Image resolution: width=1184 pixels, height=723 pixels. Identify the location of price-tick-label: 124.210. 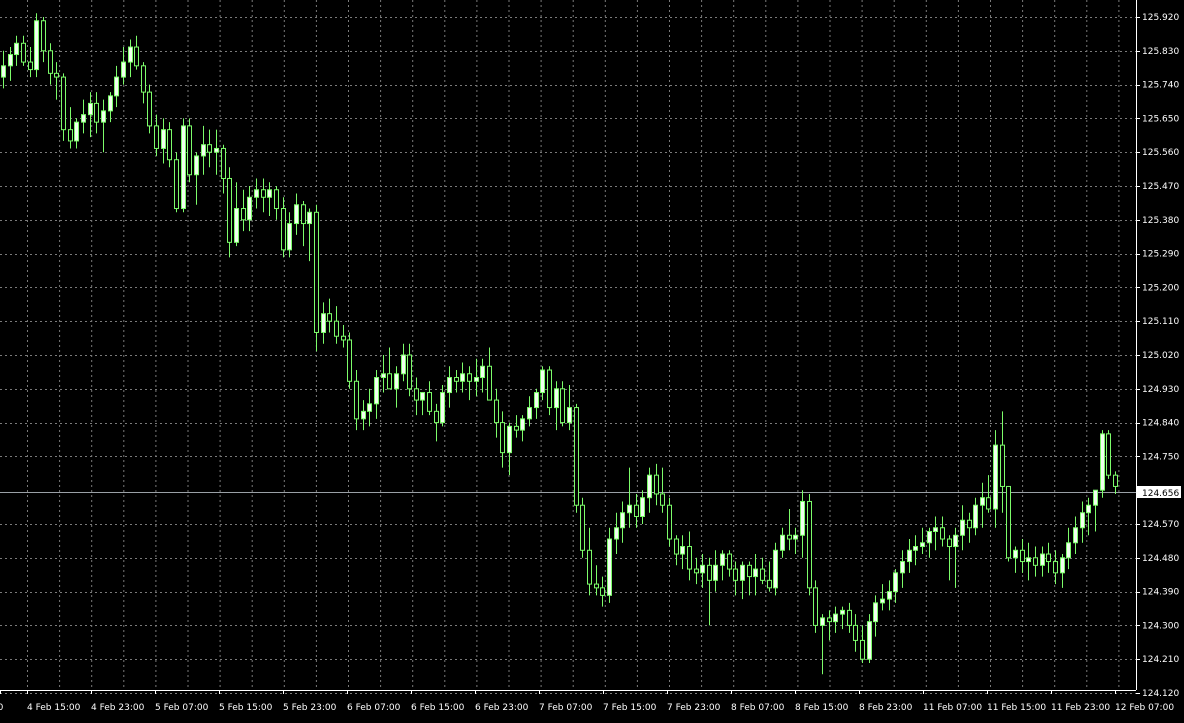
(1160, 660).